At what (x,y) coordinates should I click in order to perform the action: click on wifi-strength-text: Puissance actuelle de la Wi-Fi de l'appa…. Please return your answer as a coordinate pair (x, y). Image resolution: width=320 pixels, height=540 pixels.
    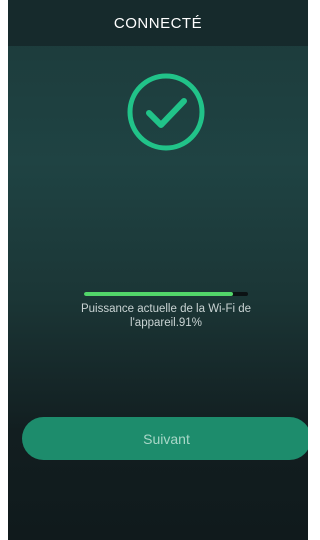
    Looking at the image, I should click on (166, 316).